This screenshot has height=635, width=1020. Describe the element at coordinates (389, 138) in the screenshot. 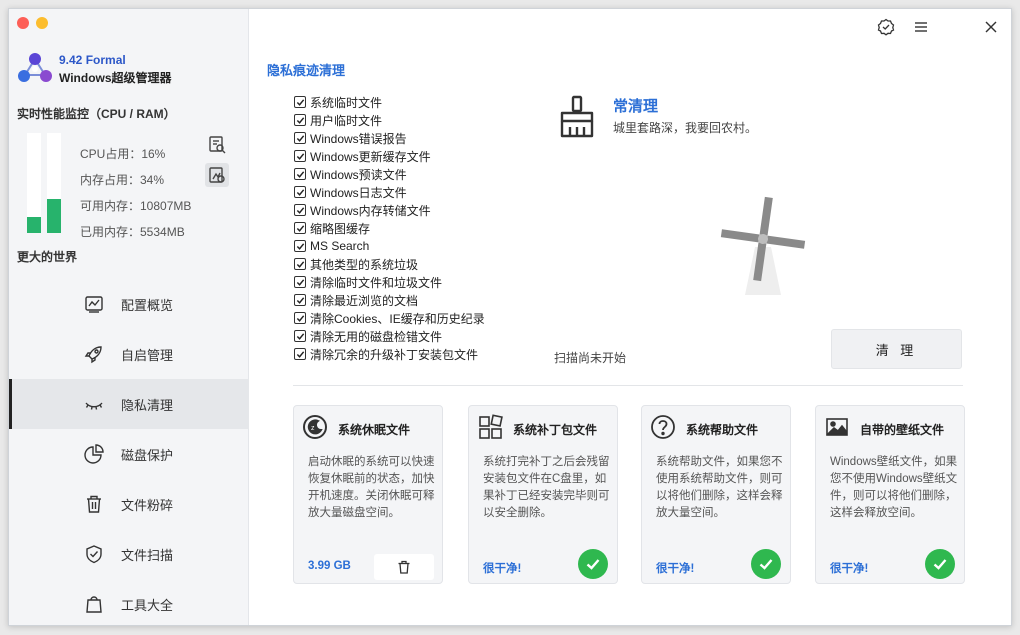

I see `privacy-checkbox-item: Windows错误报告` at that location.